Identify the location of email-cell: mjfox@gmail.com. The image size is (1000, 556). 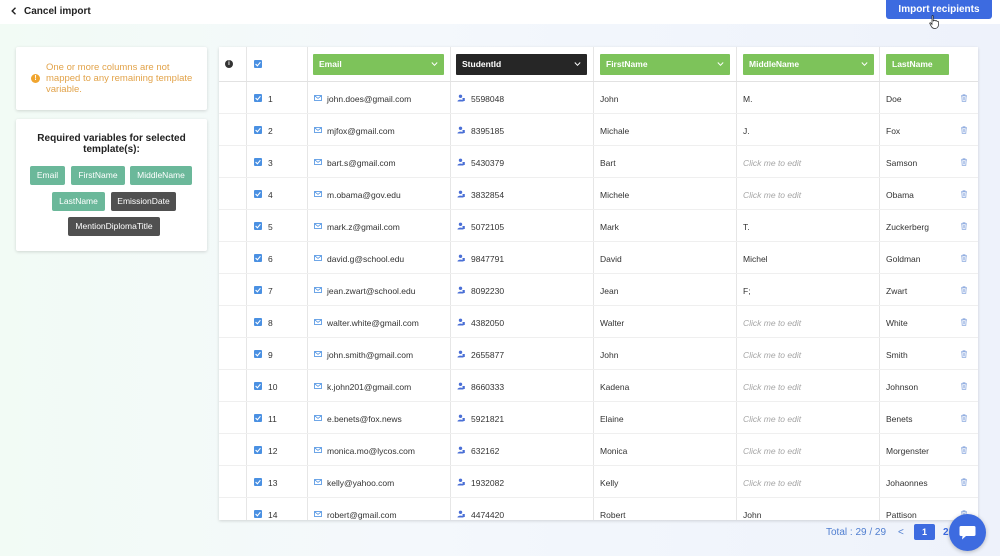
(361, 131).